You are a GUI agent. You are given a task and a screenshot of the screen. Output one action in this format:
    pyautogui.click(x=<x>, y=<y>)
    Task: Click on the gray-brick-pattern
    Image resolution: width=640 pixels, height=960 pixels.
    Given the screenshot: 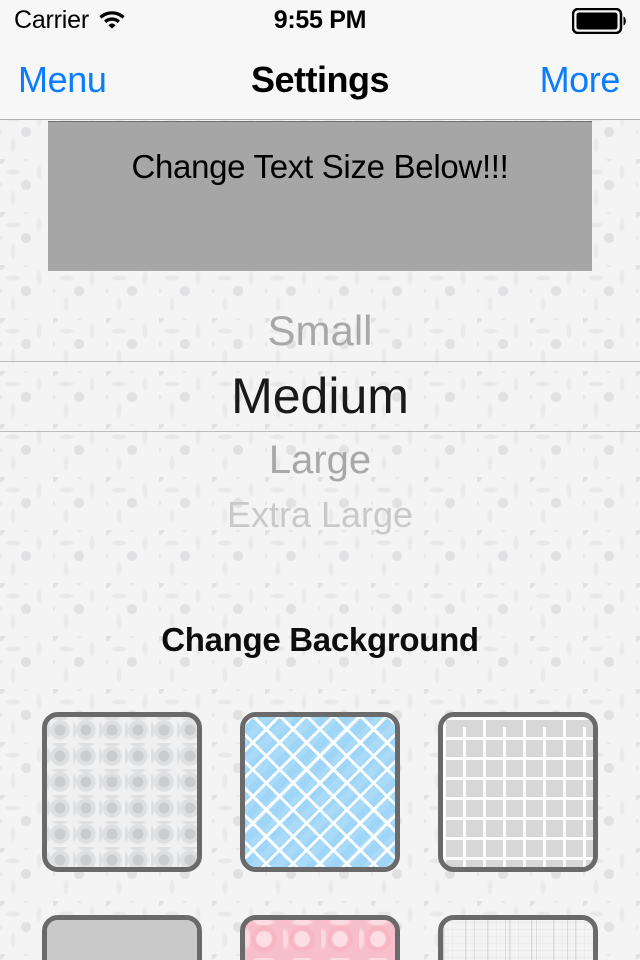 What is the action you would take?
    pyautogui.click(x=518, y=792)
    